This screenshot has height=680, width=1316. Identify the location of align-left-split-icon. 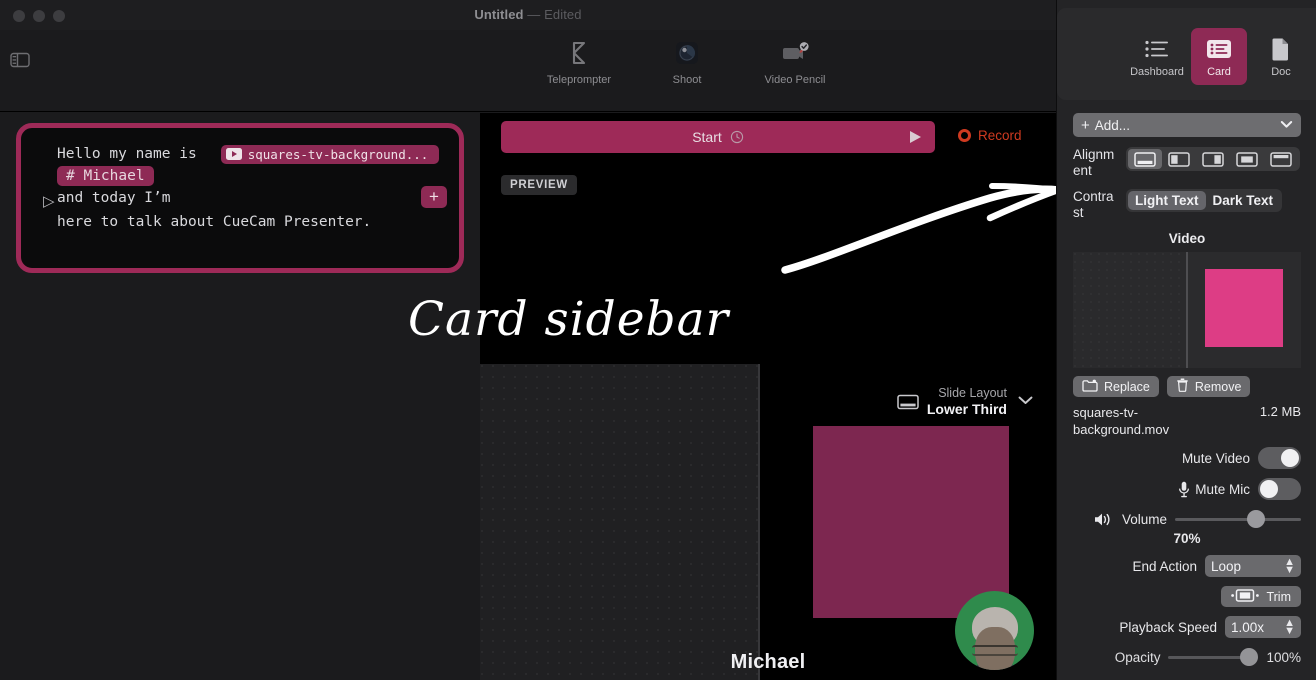
(1179, 159).